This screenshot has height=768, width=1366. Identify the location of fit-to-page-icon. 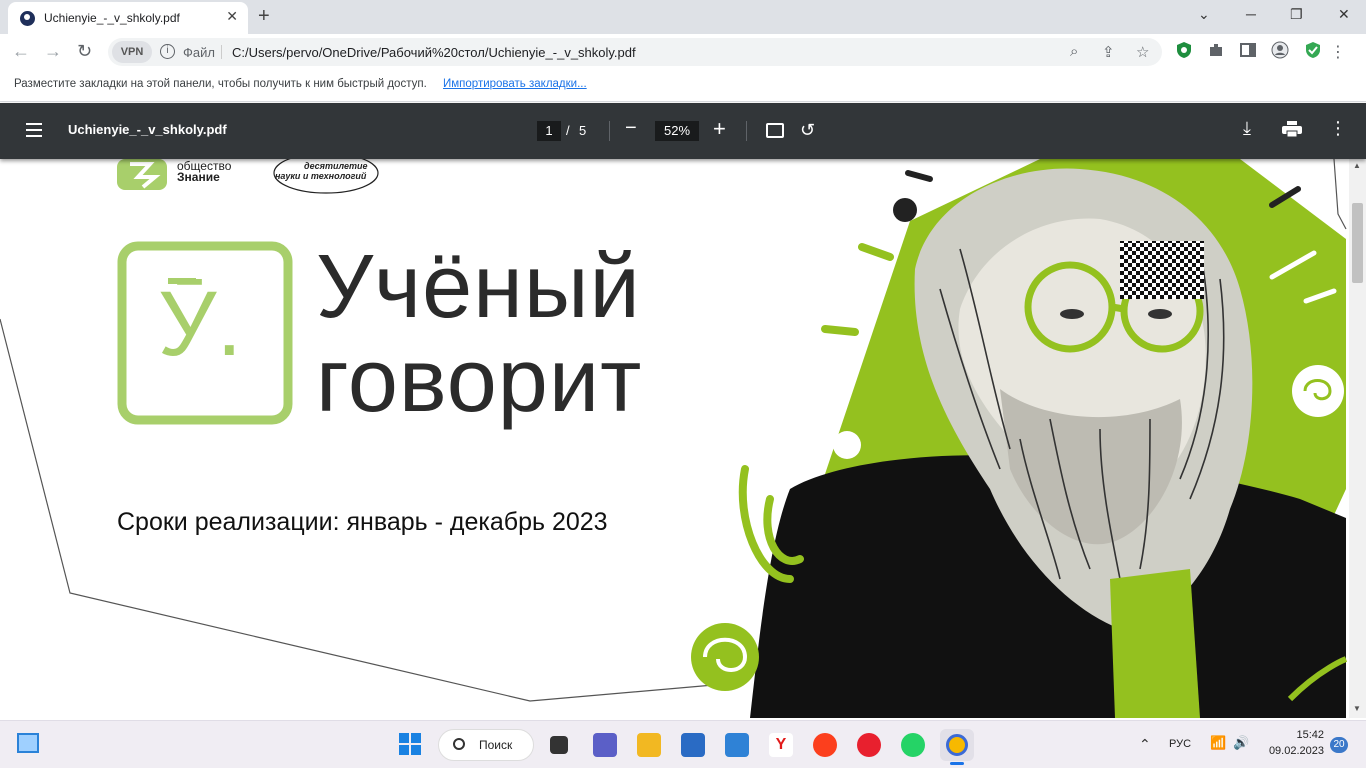
(775, 130).